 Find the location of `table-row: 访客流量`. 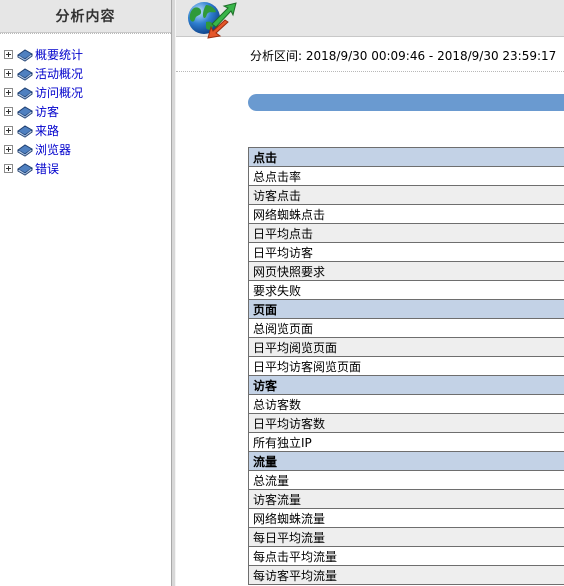

table-row: 访客流量 is located at coordinates (406, 499).